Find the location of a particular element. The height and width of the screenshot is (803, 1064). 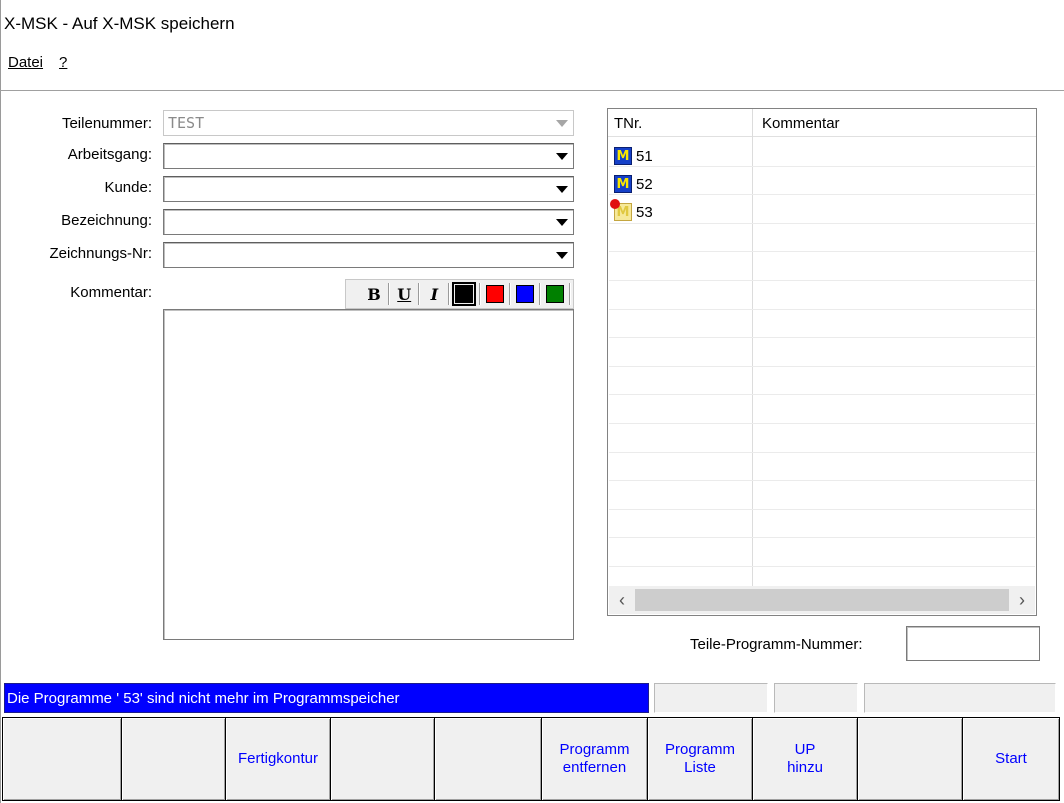

kommentar-label: Kommentar: is located at coordinates (111, 292).